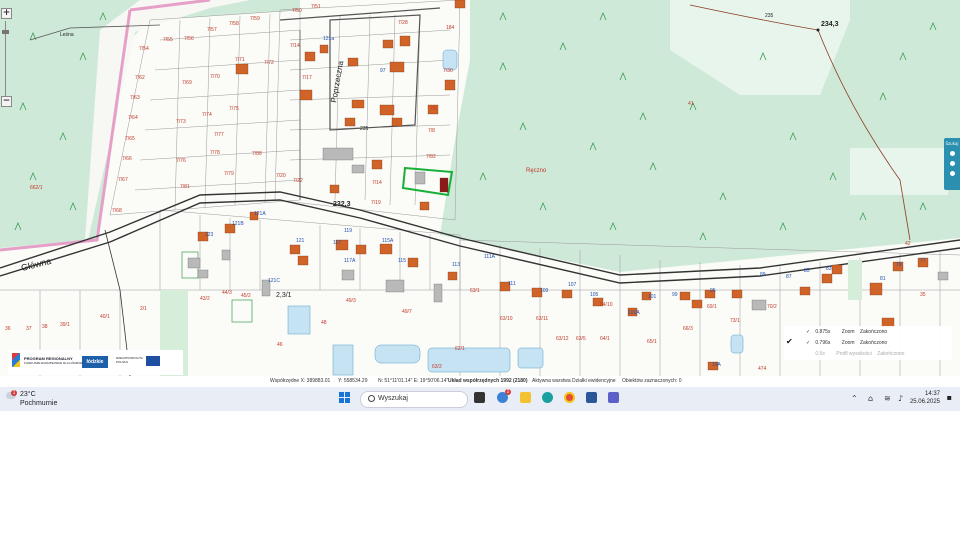 The image size is (960, 541). What do you see at coordinates (300, 381) in the screenshot?
I see `coords-x: Współrzędne X: 389883.01` at bounding box center [300, 381].